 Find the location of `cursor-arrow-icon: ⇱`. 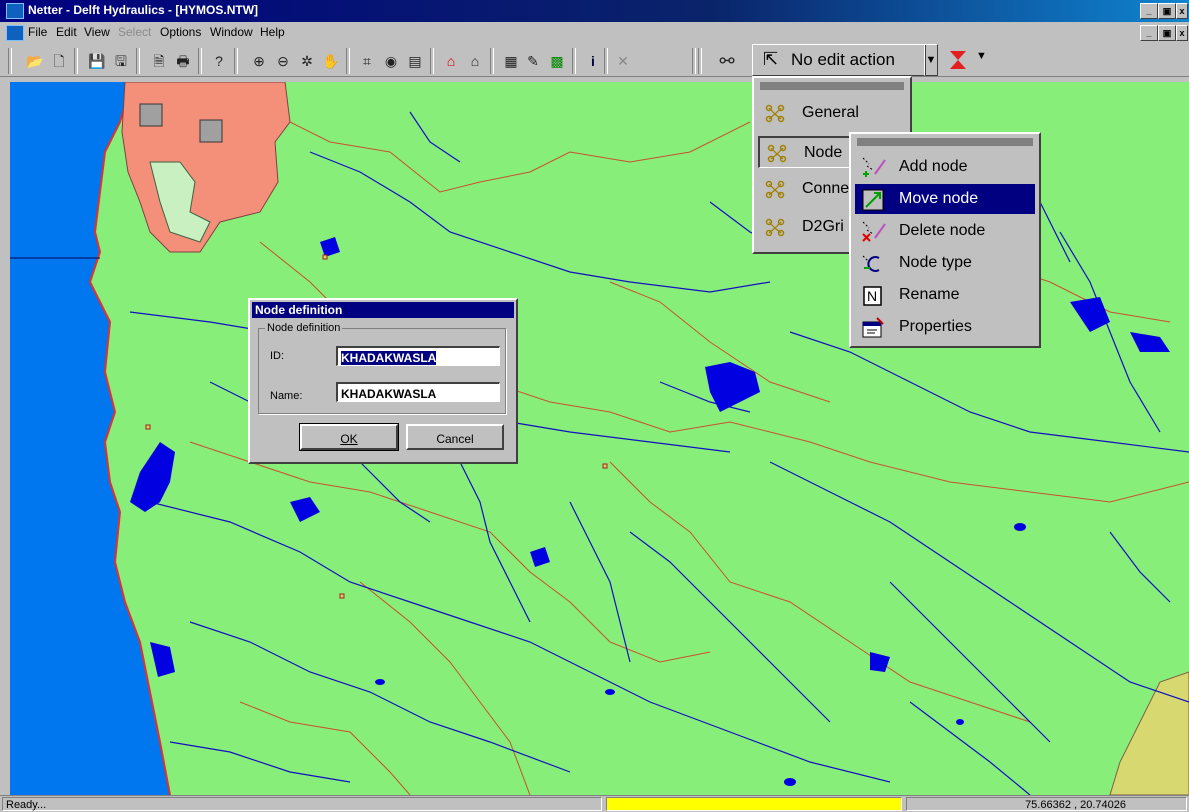

cursor-arrow-icon: ⇱ is located at coordinates (771, 59).